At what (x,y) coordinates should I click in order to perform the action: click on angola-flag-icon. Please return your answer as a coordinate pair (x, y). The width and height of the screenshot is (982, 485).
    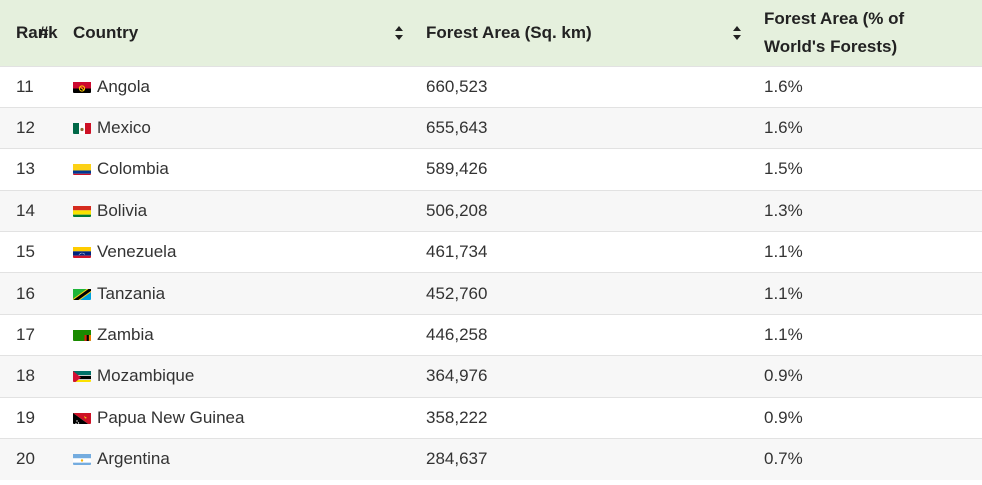
    Looking at the image, I should click on (82, 86).